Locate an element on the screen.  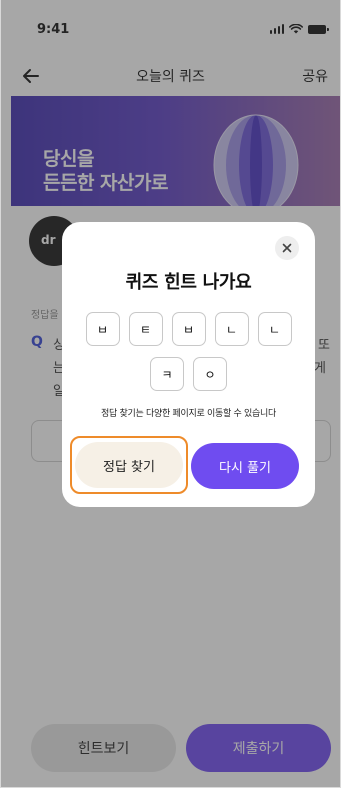
hint-tile: ㅇ is located at coordinates (210, 374).